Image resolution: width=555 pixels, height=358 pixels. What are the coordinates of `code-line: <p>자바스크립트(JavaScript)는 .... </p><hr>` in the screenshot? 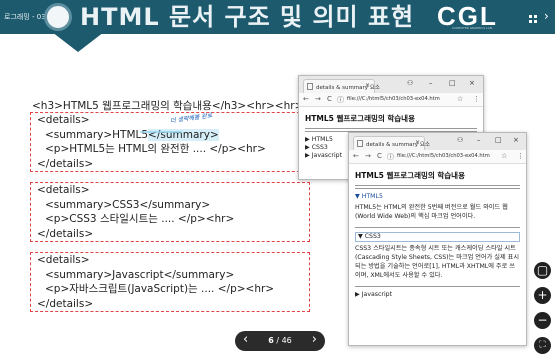 It's located at (160, 289).